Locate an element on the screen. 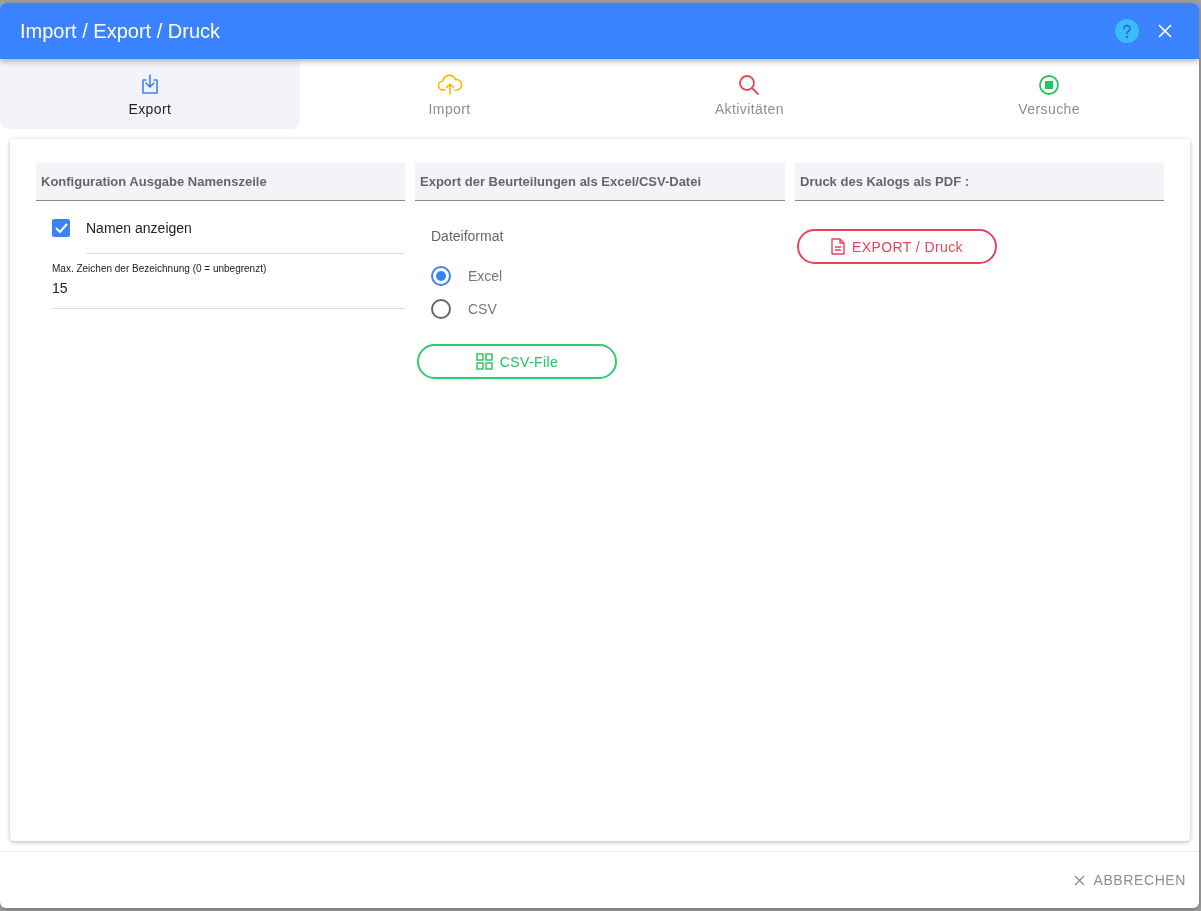 This screenshot has width=1201, height=911. dialog-title: Import / Export / Druck is located at coordinates (121, 31).